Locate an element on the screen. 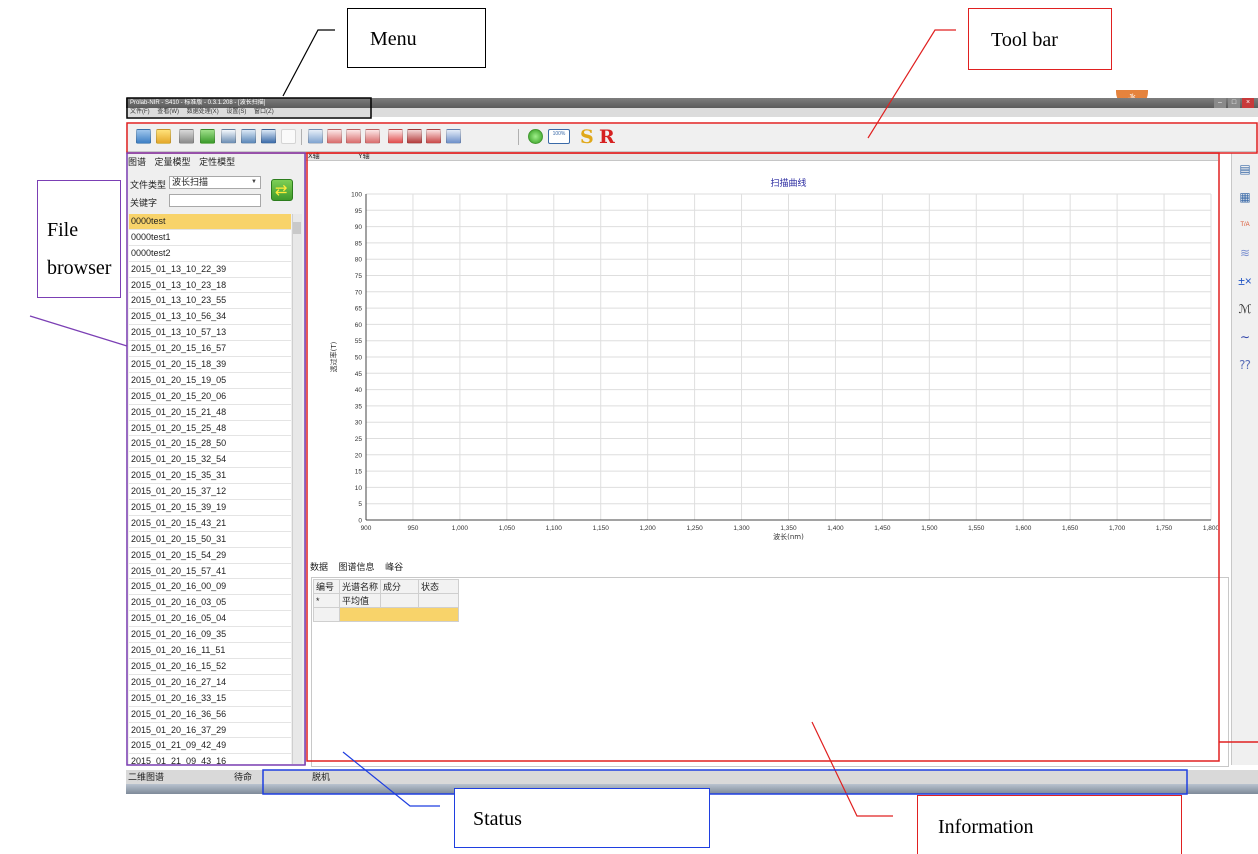 This screenshot has width=1258, height=854. pick-point-icon is located at coordinates (414, 136).